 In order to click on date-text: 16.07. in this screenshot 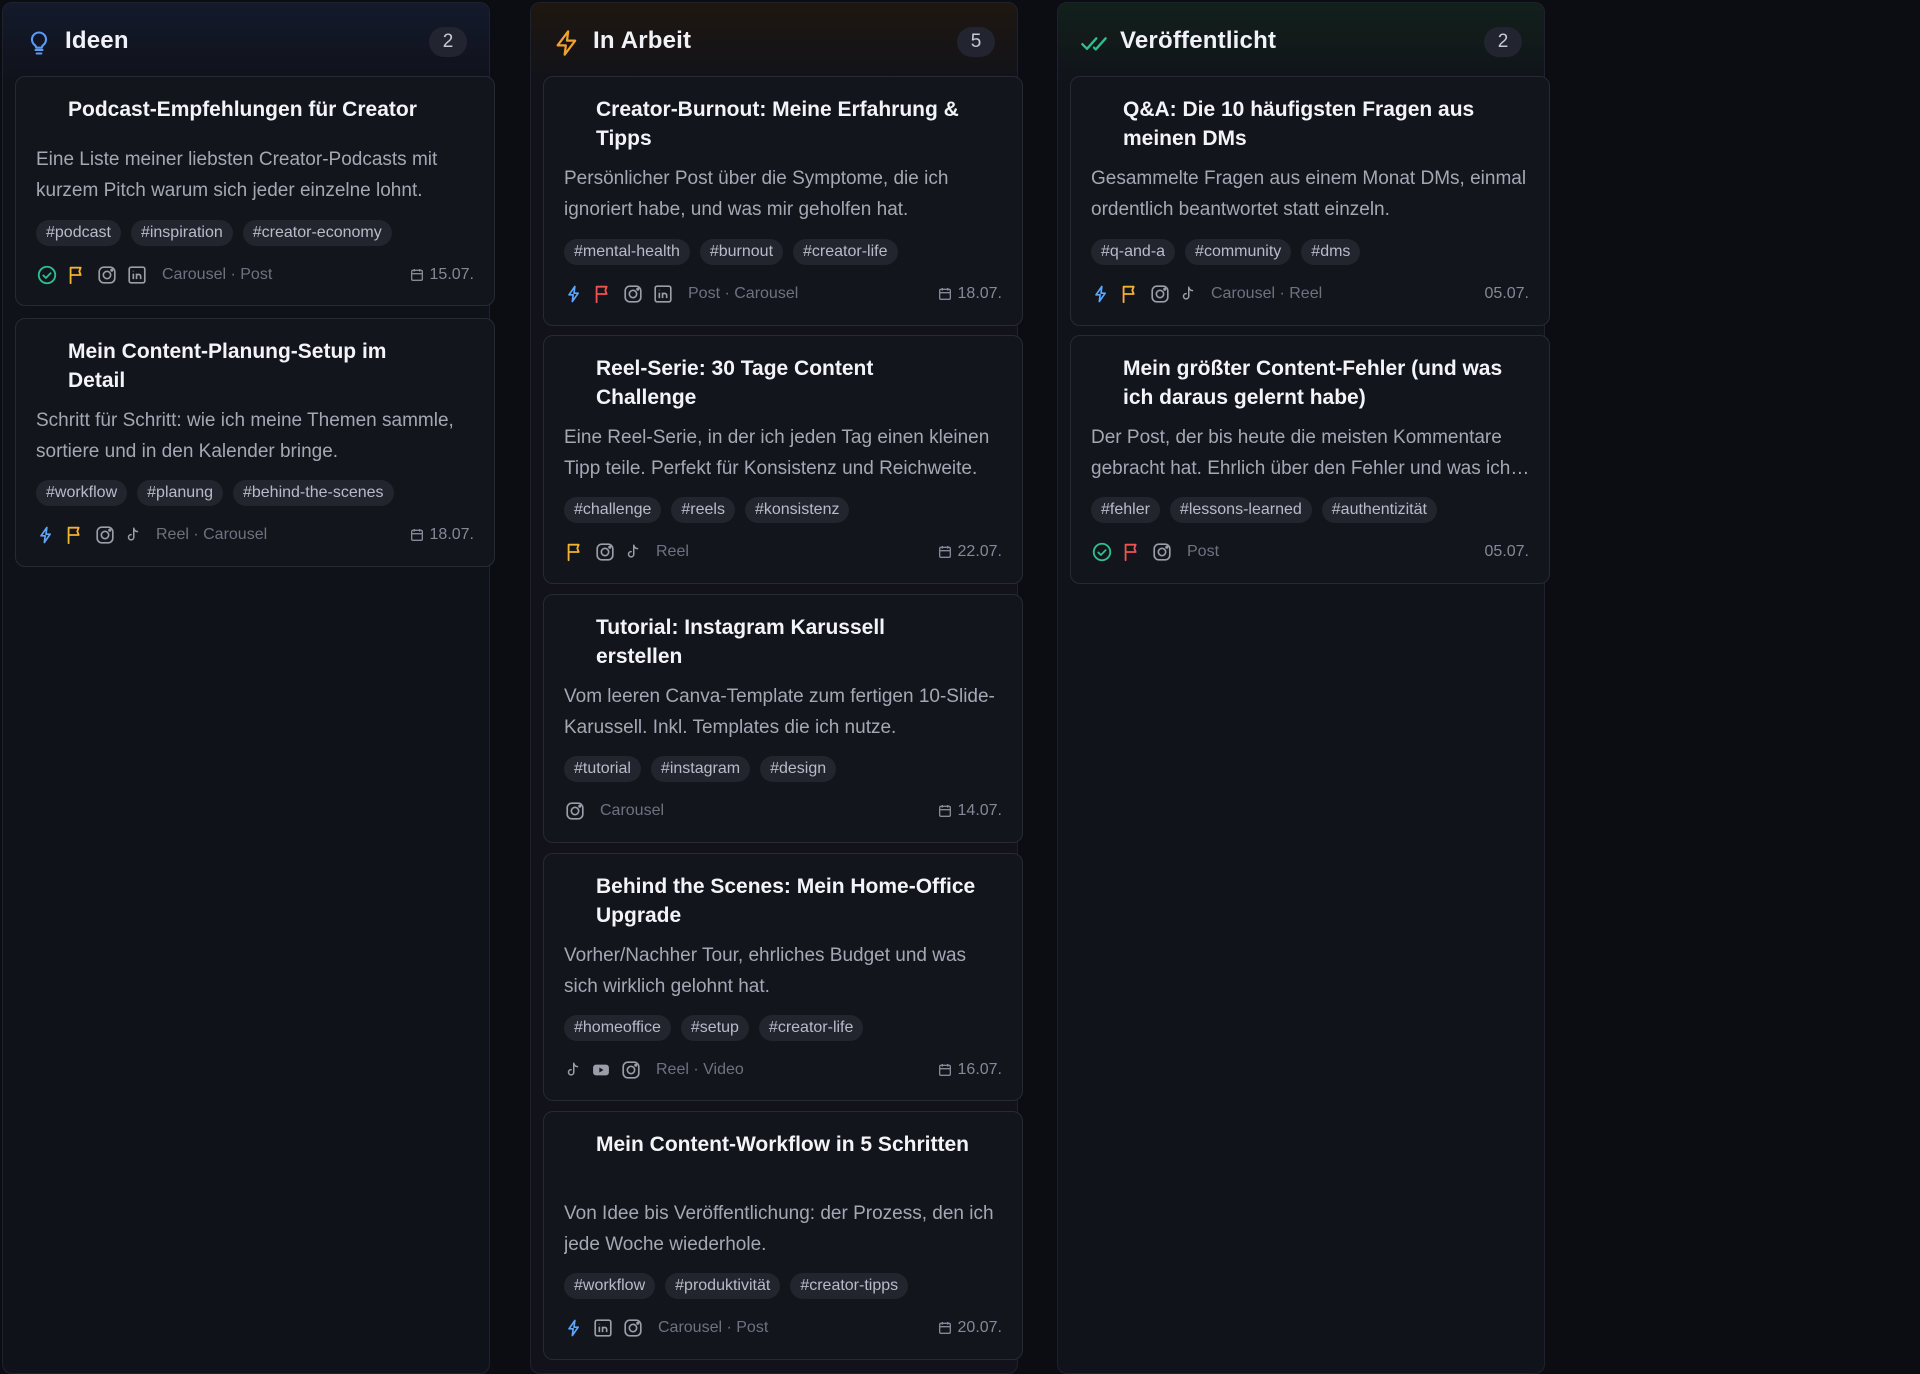, I will do `click(979, 1069)`.